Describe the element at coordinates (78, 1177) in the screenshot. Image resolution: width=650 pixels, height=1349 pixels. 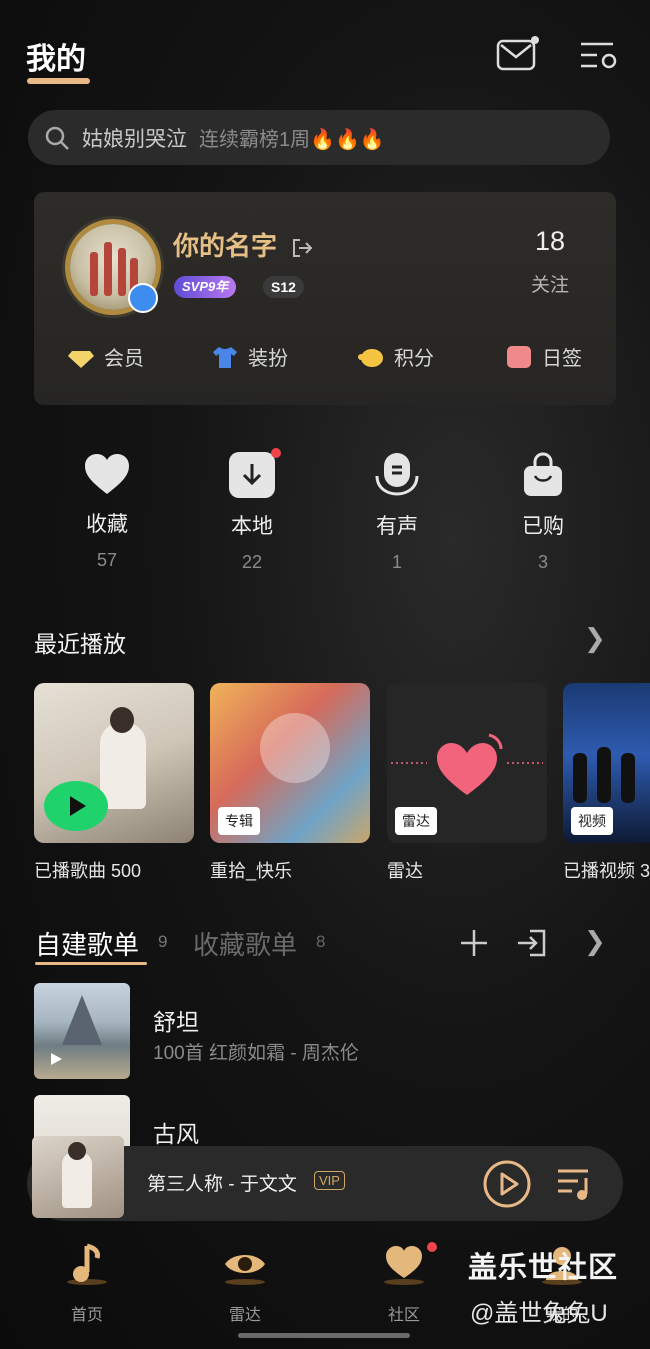
I see `now-playing-cover` at that location.